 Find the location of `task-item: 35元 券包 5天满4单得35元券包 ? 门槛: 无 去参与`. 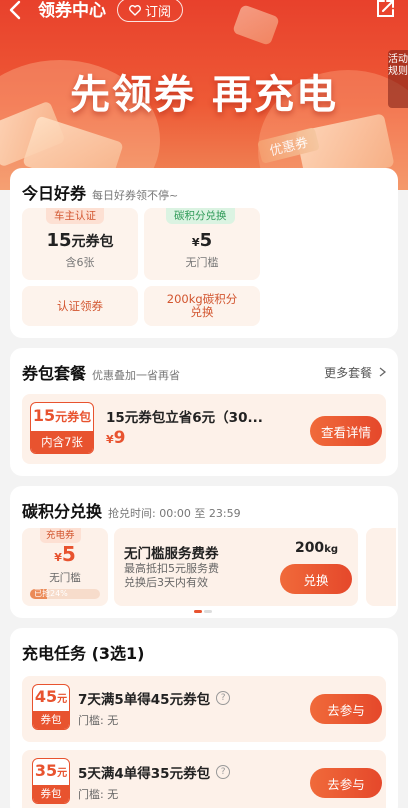

task-item: 35元 券包 5天满4单得35元券包 ? 门槛: 无 去参与 is located at coordinates (204, 779).